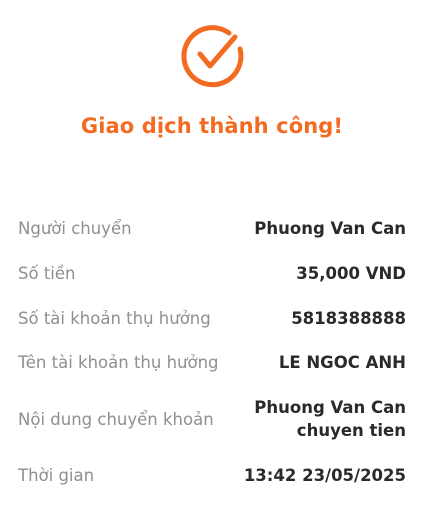 The height and width of the screenshot is (520, 424). What do you see at coordinates (212, 228) in the screenshot?
I see `detail-row-sender: Người chuyển Phuong Van Can` at bounding box center [212, 228].